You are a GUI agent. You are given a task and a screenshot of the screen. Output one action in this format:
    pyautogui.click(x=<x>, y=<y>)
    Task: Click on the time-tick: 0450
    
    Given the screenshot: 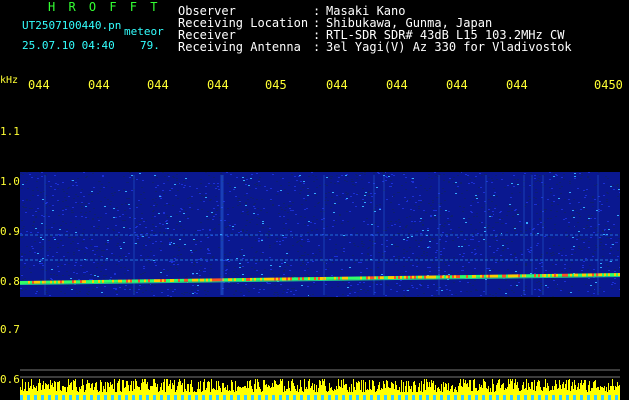 What is the action you would take?
    pyautogui.click(x=608, y=85)
    